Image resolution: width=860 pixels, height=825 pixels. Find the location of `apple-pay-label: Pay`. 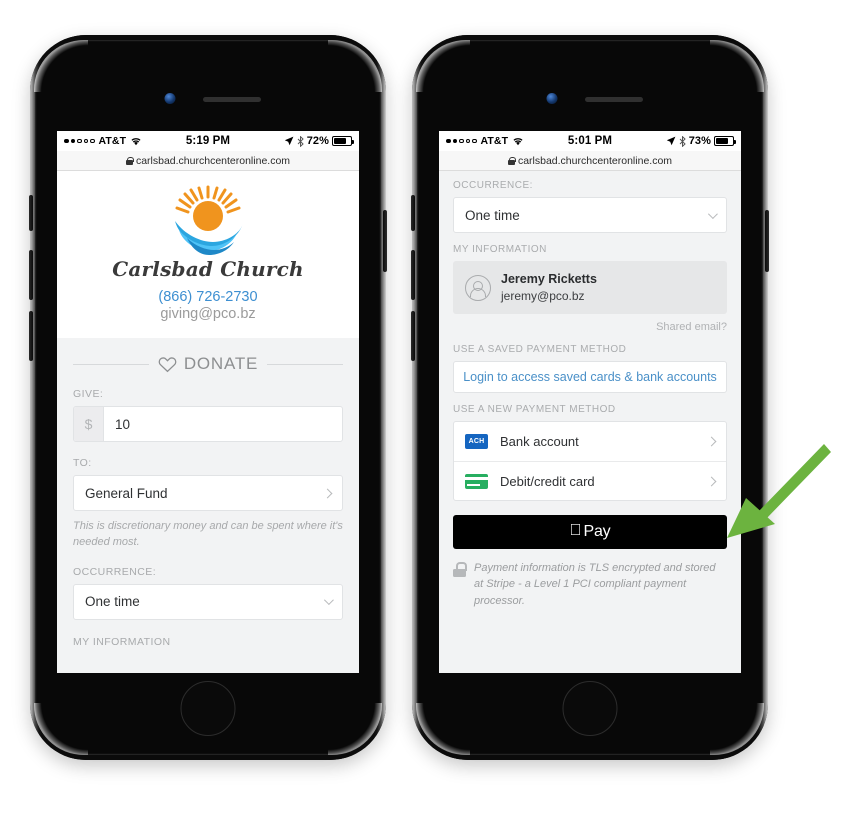

apple-pay-label: Pay is located at coordinates (594, 532).